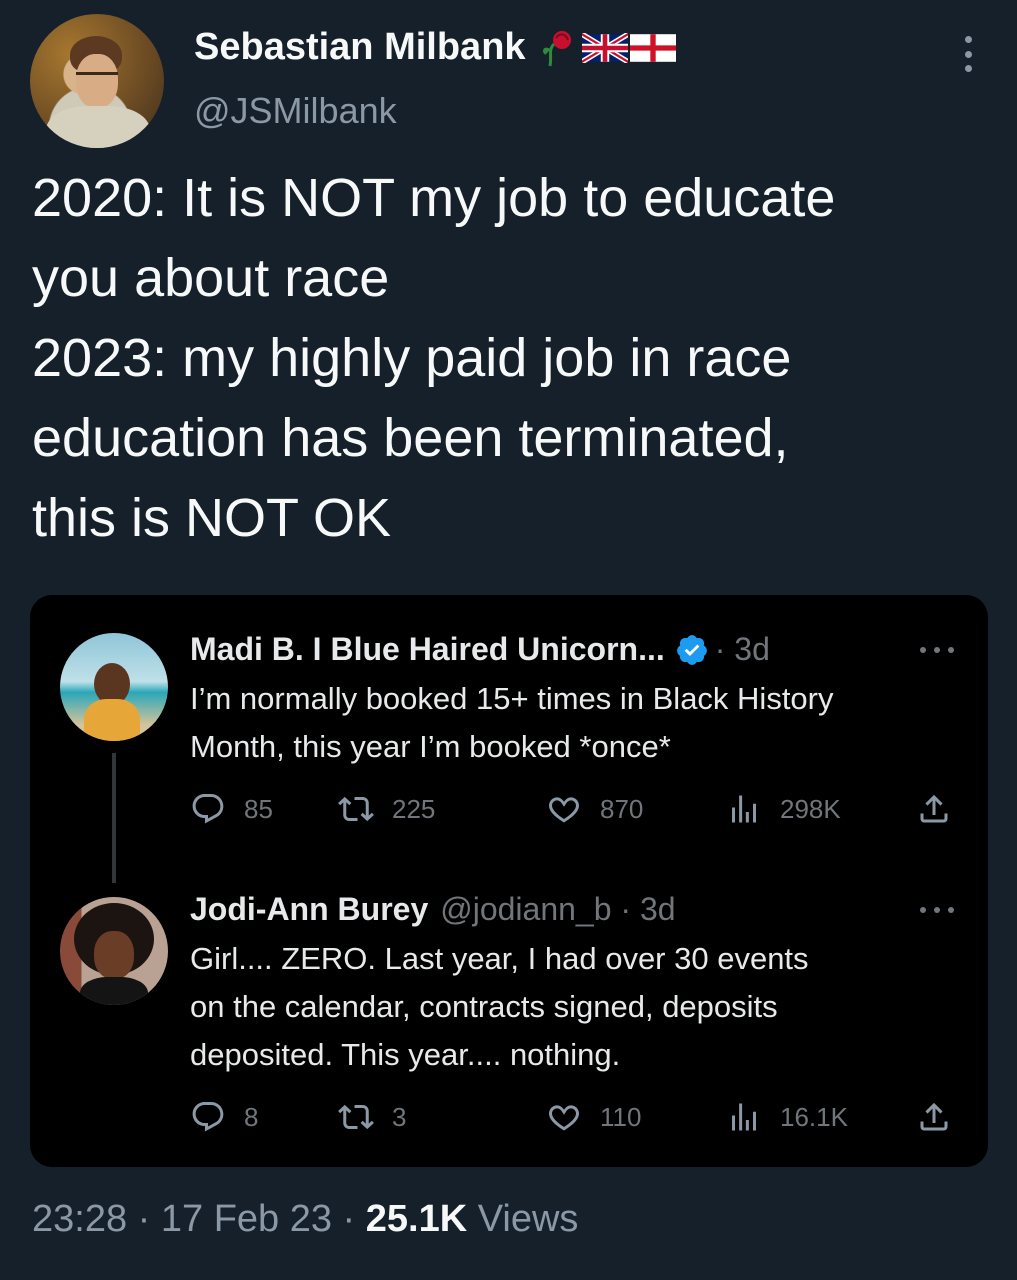 This screenshot has height=1280, width=1017. Describe the element at coordinates (814, 1116) in the screenshot. I see `views-count: 16.1K` at that location.